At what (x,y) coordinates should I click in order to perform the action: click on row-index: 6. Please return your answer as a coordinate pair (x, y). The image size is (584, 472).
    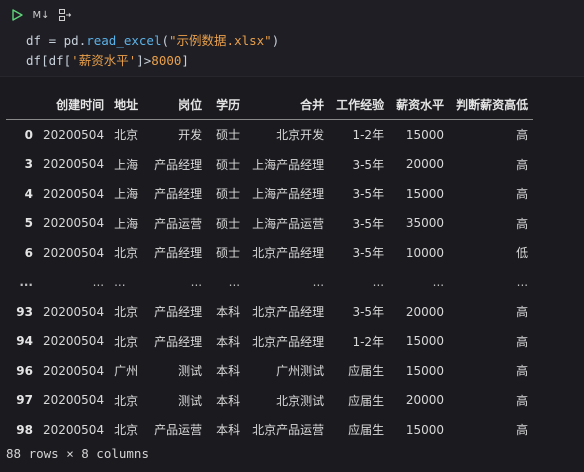
    Looking at the image, I should click on (28, 252).